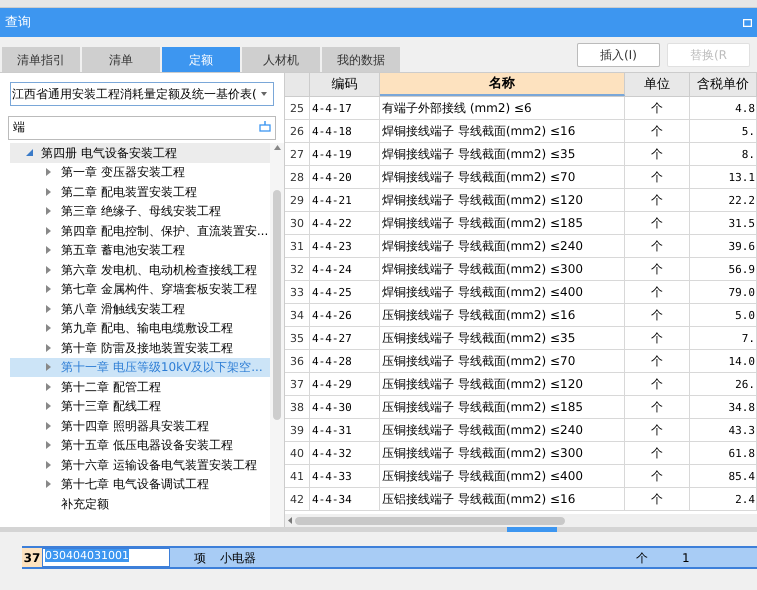 This screenshot has height=590, width=757. I want to click on table-cell: 4-4-27, so click(345, 338).